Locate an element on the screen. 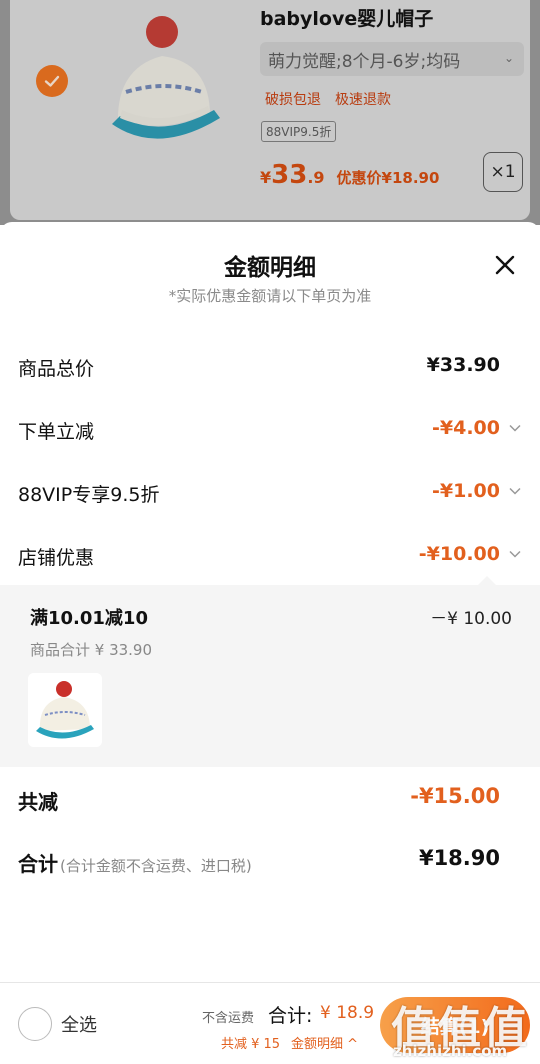 The width and height of the screenshot is (540, 1064). close-icon is located at coordinates (505, 265).